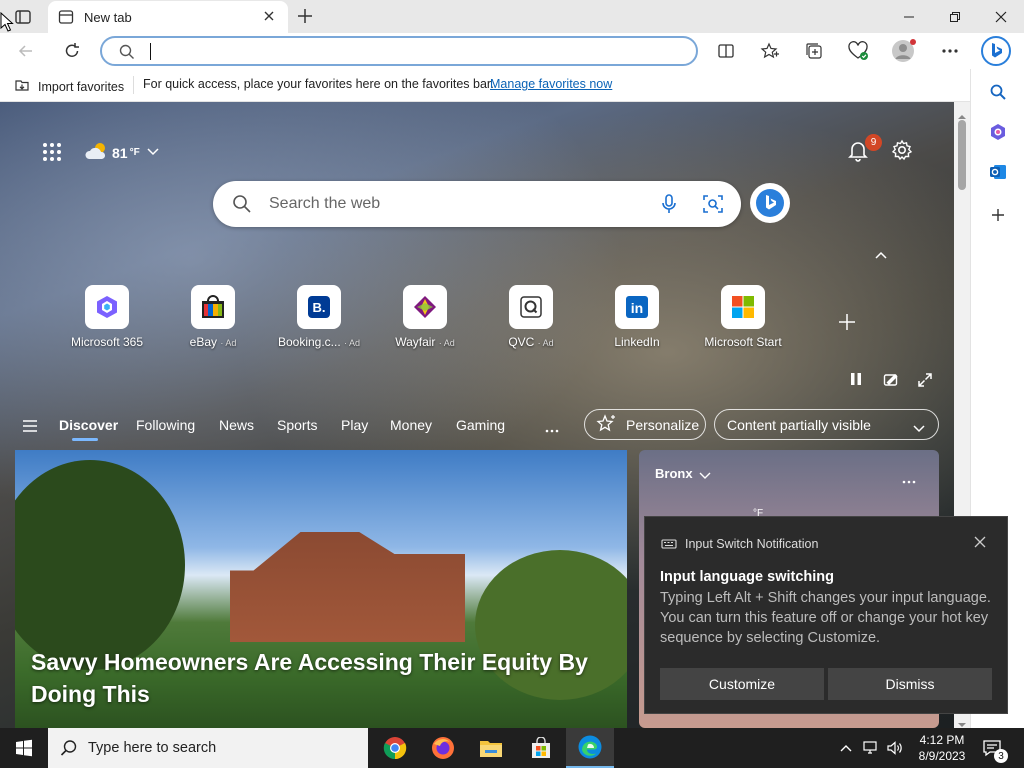 The height and width of the screenshot is (768, 1024). What do you see at coordinates (297, 425) in the screenshot?
I see `tab-sports: Sports` at bounding box center [297, 425].